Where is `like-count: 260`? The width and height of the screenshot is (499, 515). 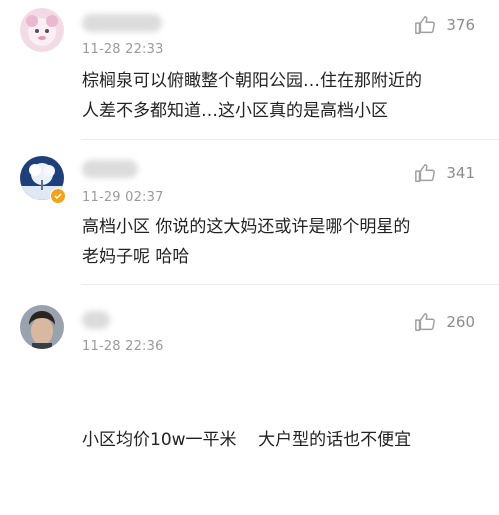 like-count: 260 is located at coordinates (460, 322).